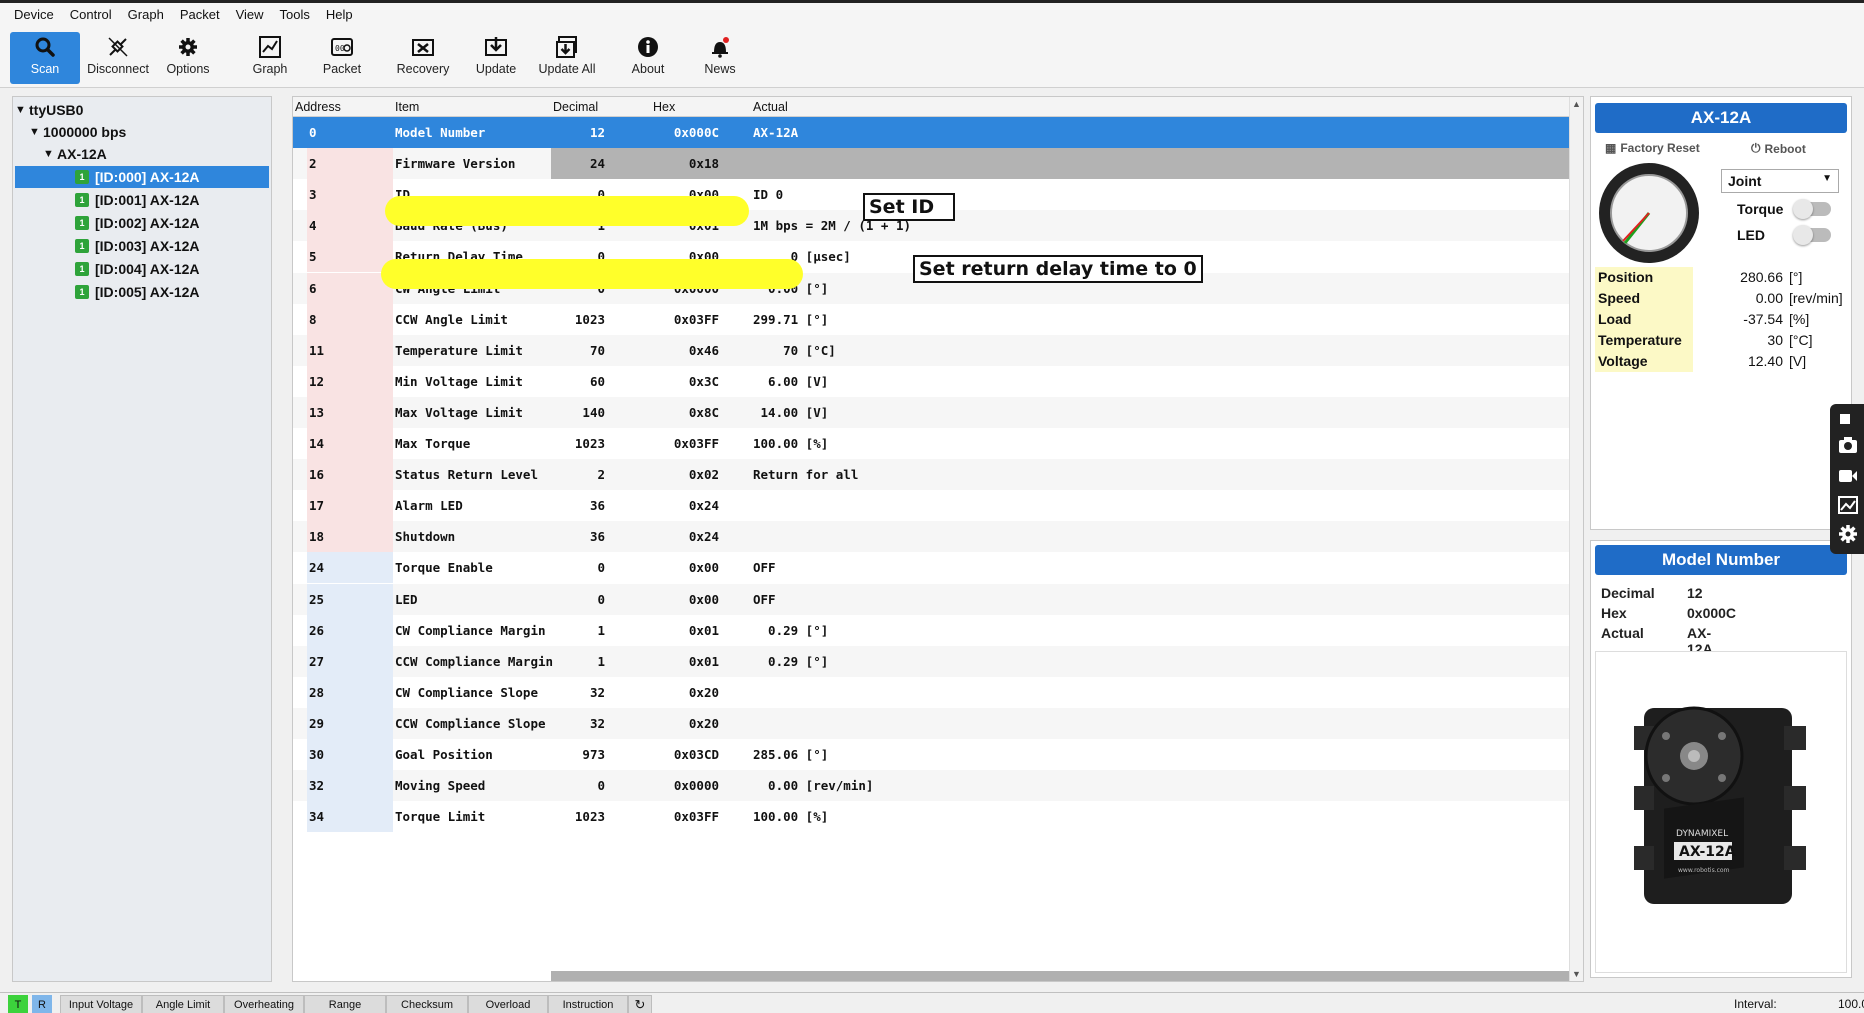 The width and height of the screenshot is (1864, 1013). Describe the element at coordinates (137, 292) in the screenshot. I see `tree-device-5: 1 [ID:005] AX-12A` at that location.